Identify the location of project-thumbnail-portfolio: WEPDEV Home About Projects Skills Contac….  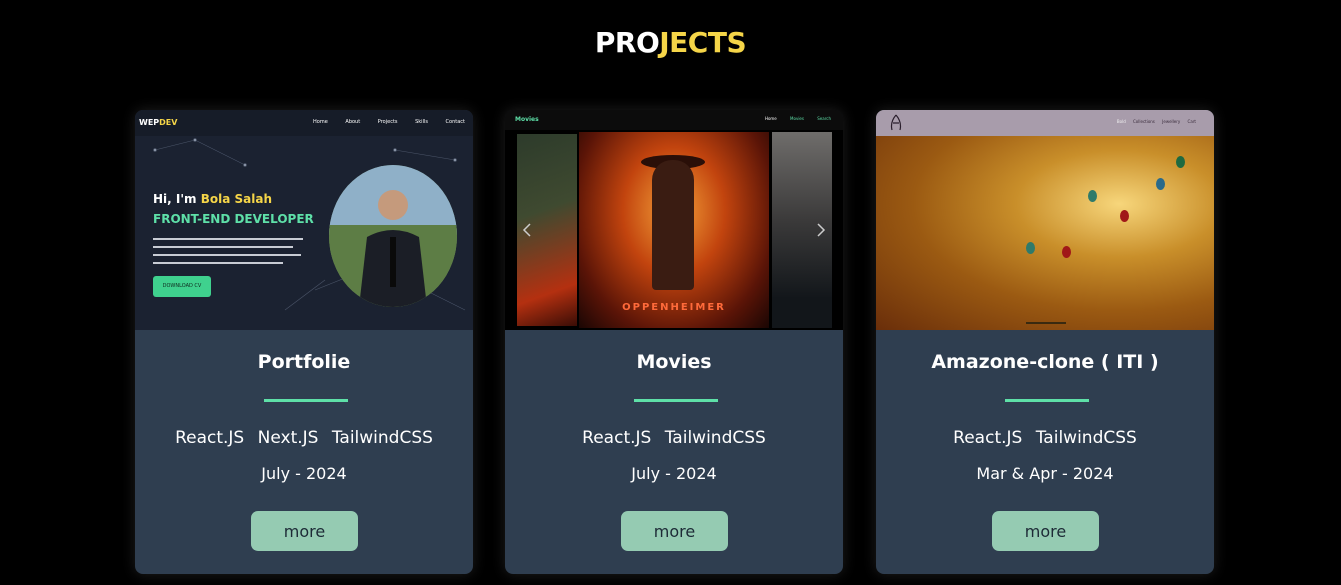
(304, 220).